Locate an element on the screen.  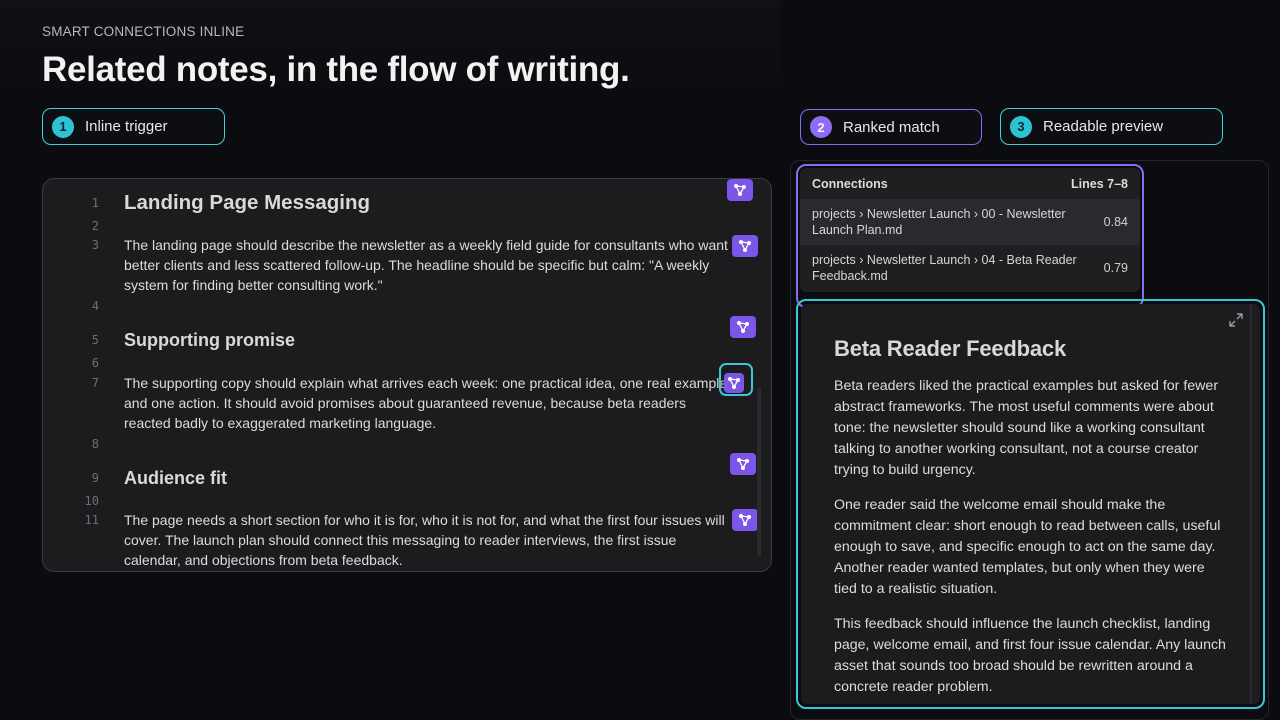
line-number: 11 is located at coordinates (91, 520).